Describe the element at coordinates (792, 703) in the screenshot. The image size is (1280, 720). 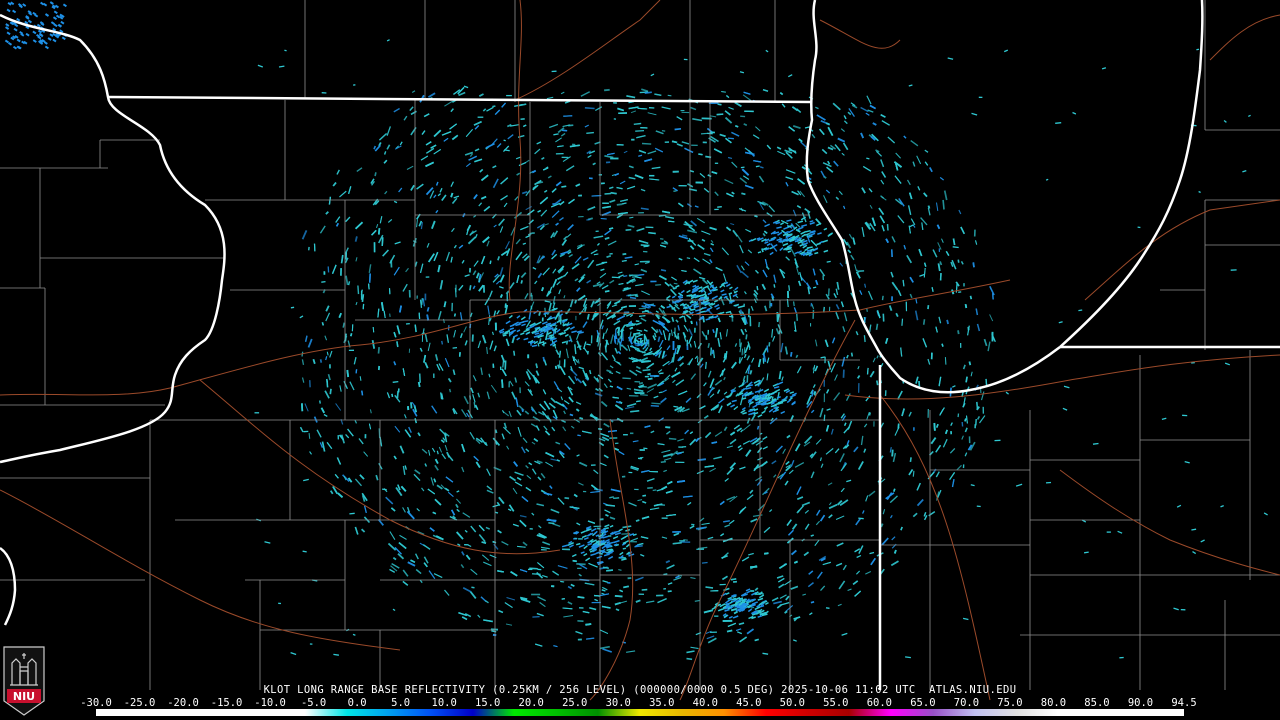
I see `colorscale-label: 50.0` at that location.